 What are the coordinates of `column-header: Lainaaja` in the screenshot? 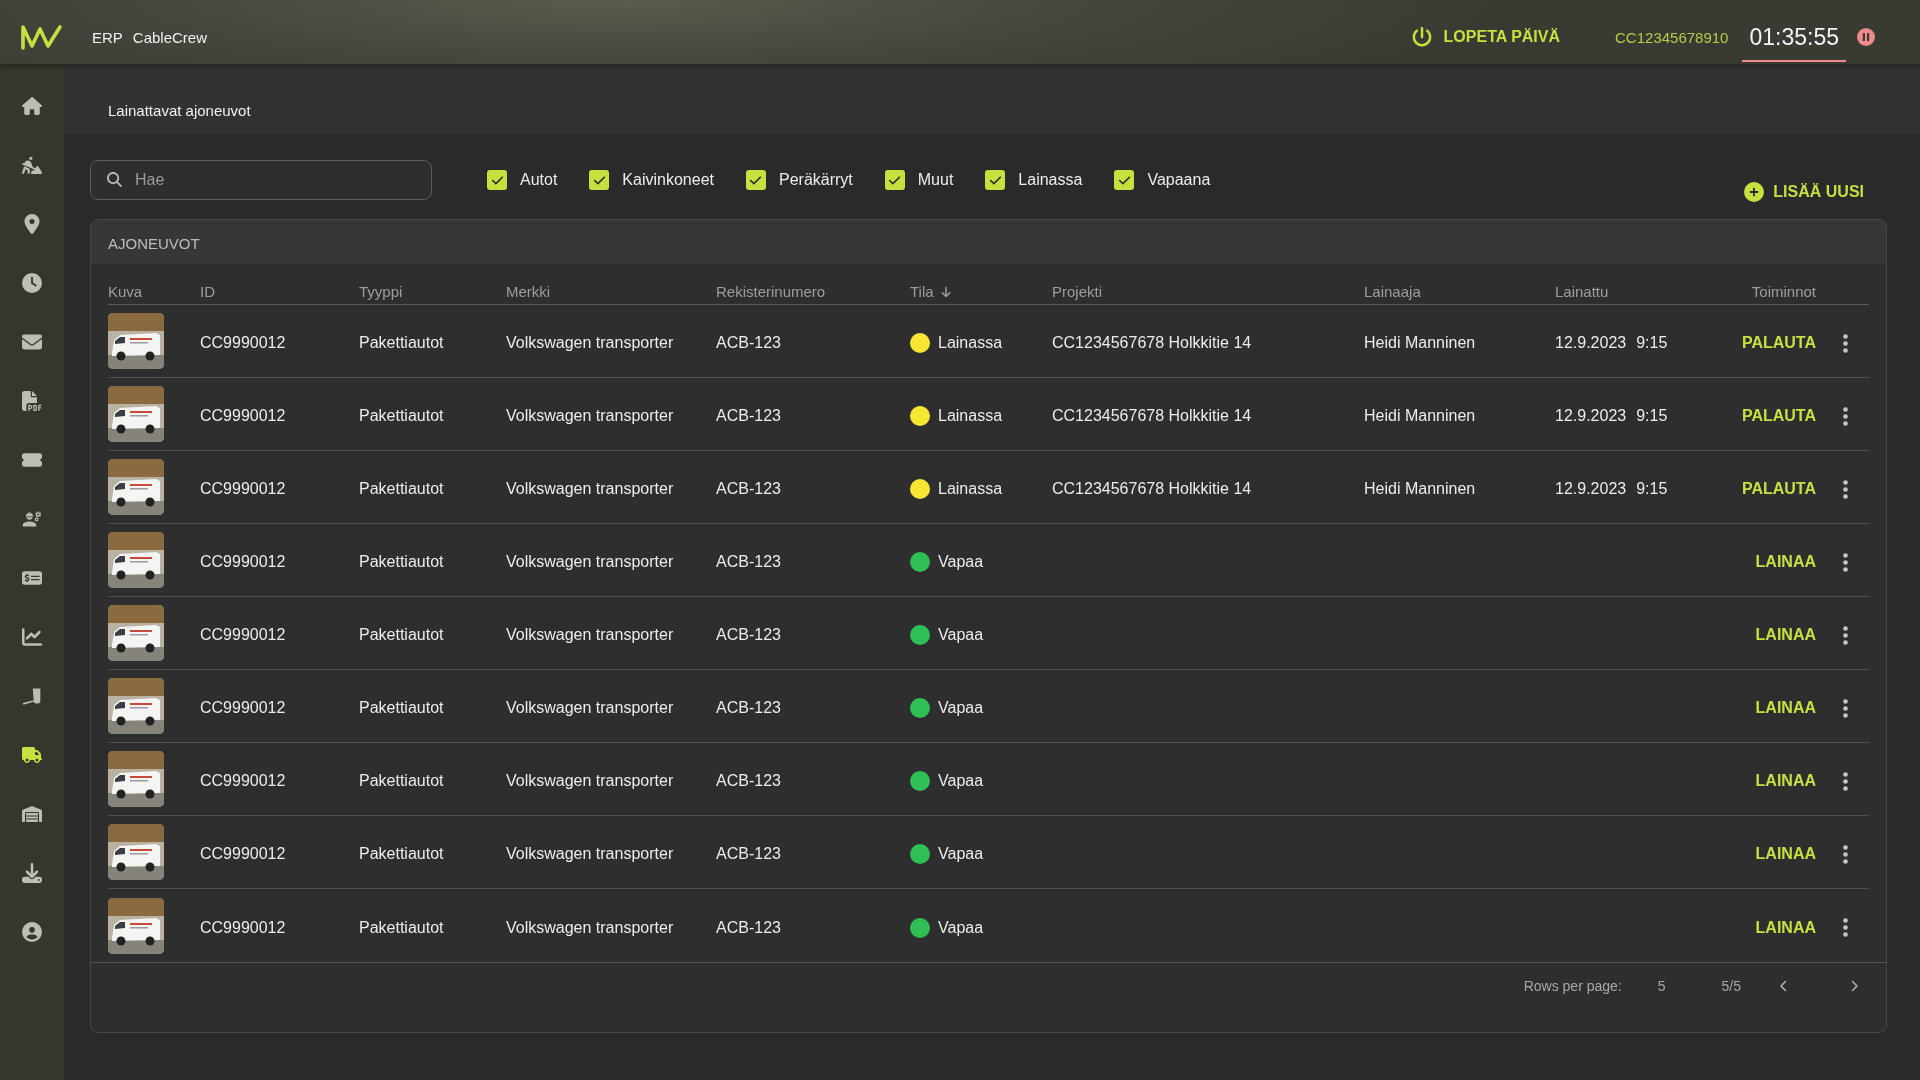 It's located at (1392, 291).